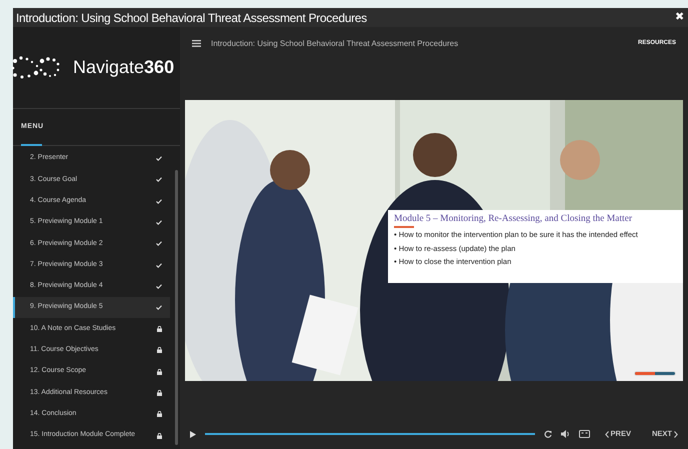  I want to click on scrollbar, so click(176, 307).